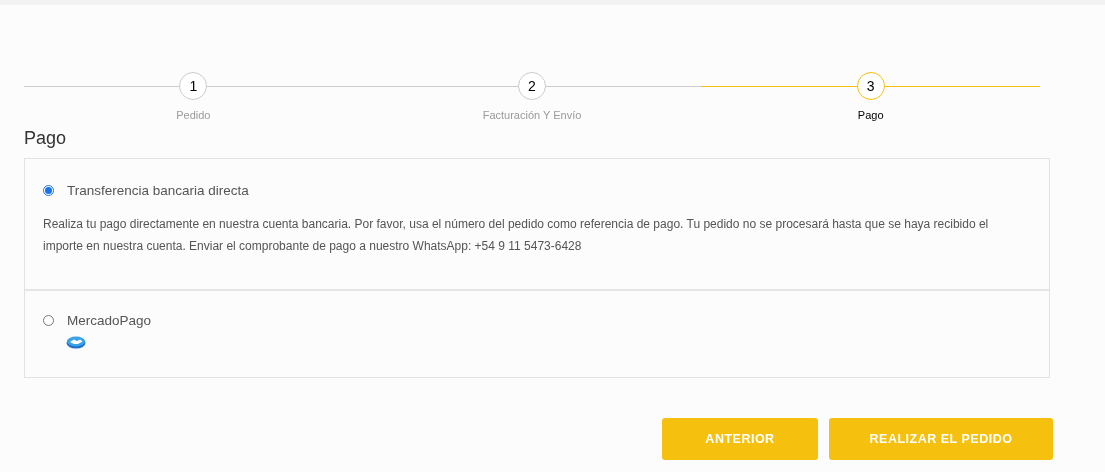  Describe the element at coordinates (870, 115) in the screenshot. I see `step-label: Pago` at that location.